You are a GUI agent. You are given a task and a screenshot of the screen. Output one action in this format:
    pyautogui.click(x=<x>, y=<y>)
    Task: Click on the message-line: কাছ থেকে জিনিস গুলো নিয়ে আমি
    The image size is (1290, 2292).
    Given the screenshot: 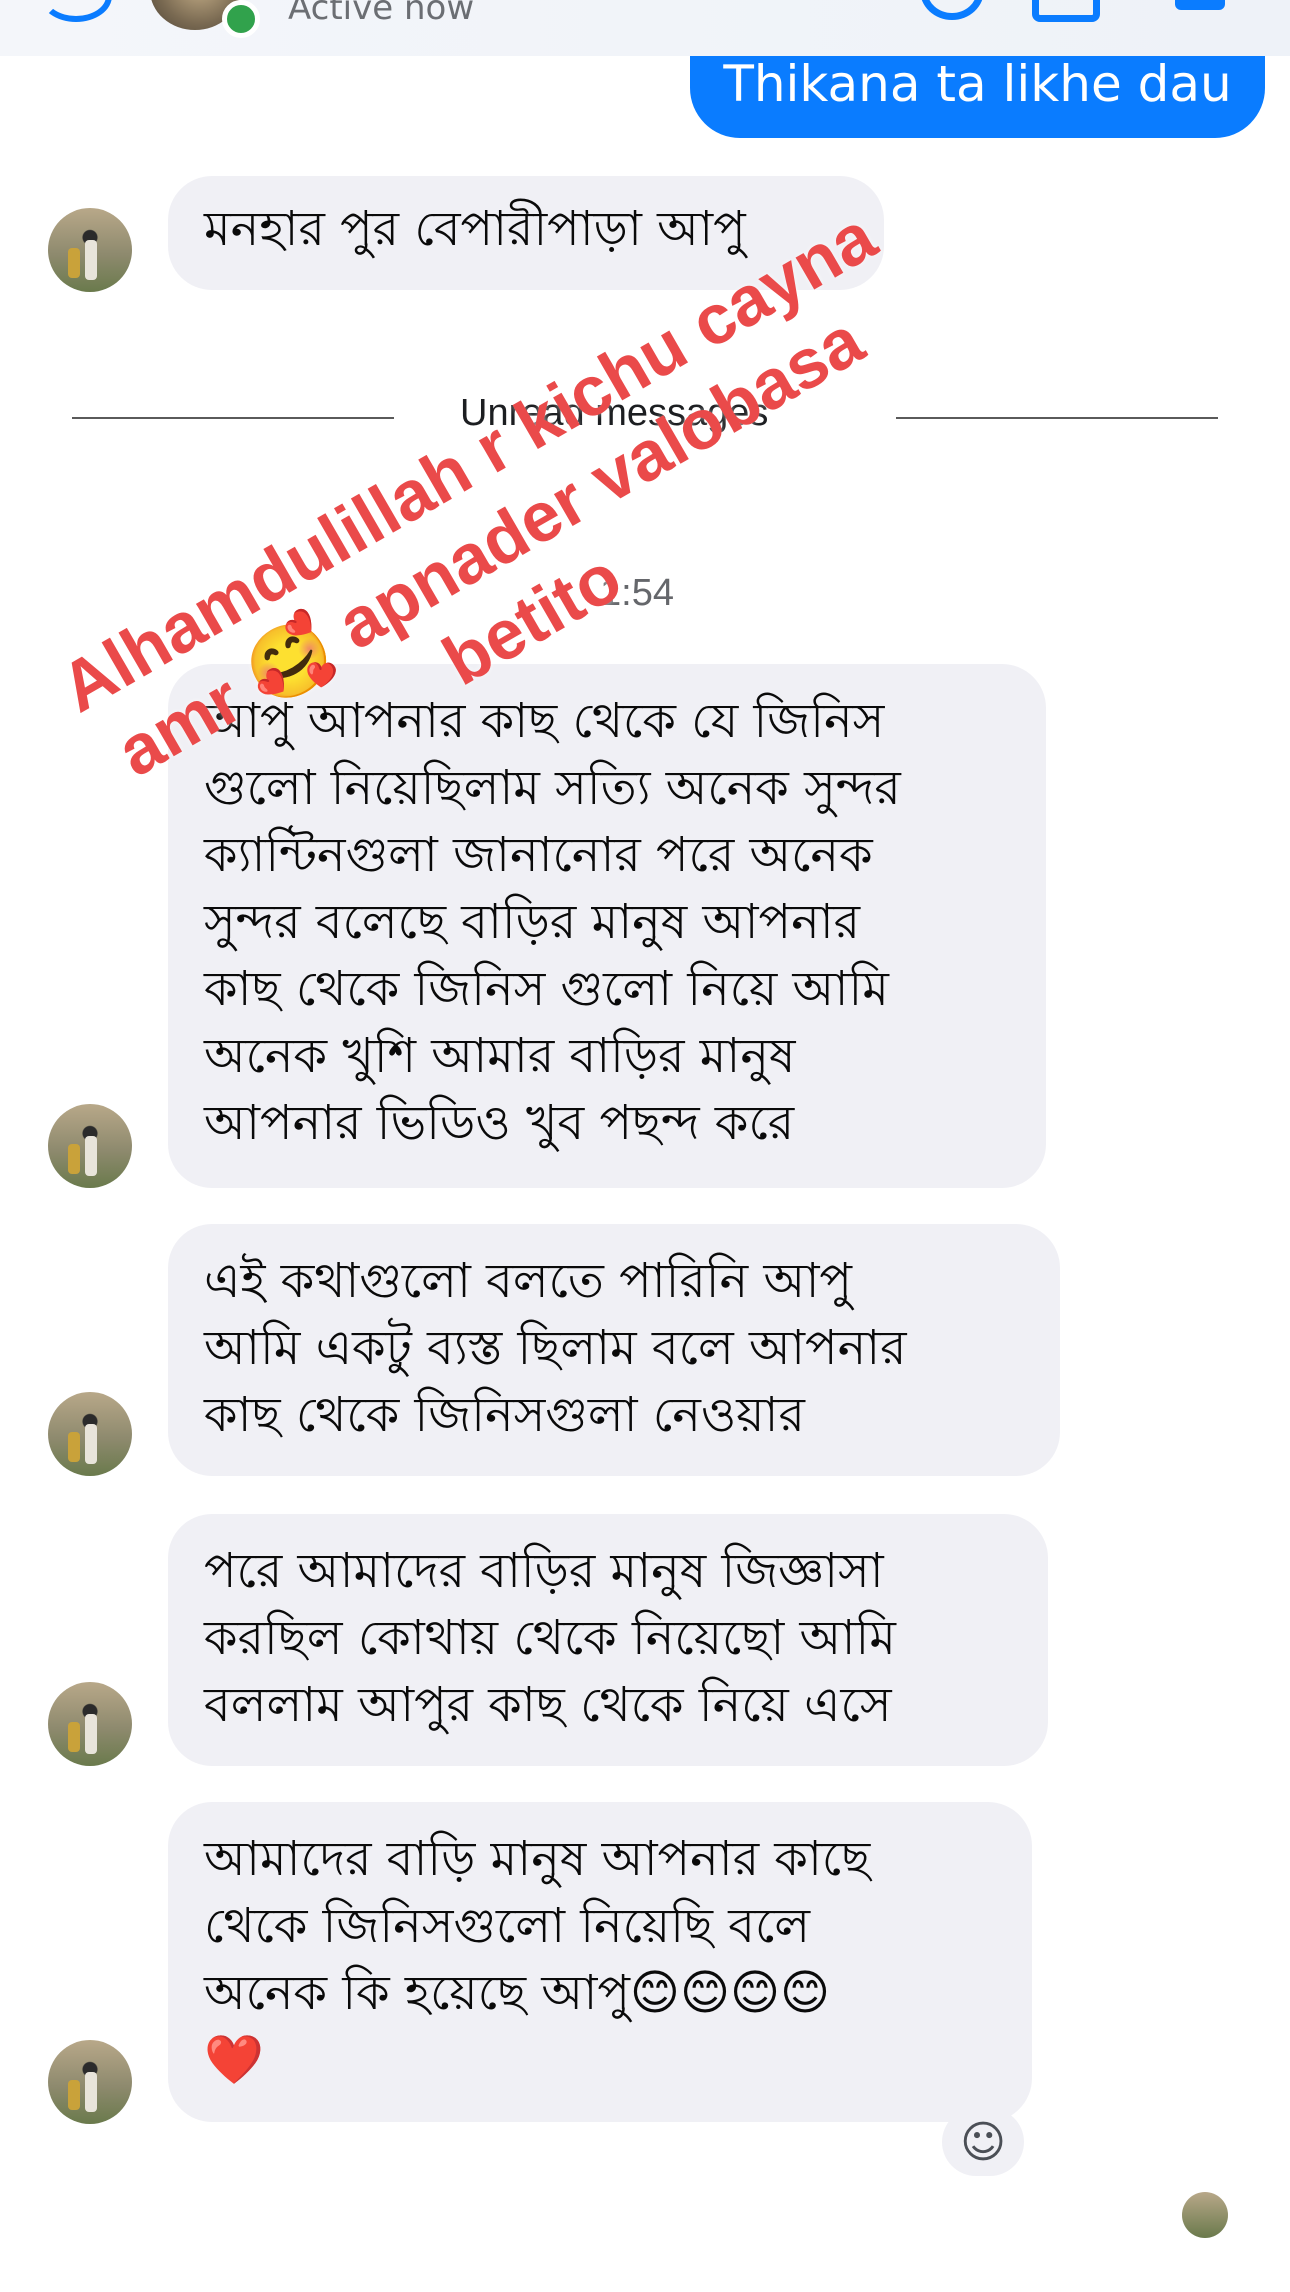 What is the action you would take?
    pyautogui.click(x=546, y=989)
    